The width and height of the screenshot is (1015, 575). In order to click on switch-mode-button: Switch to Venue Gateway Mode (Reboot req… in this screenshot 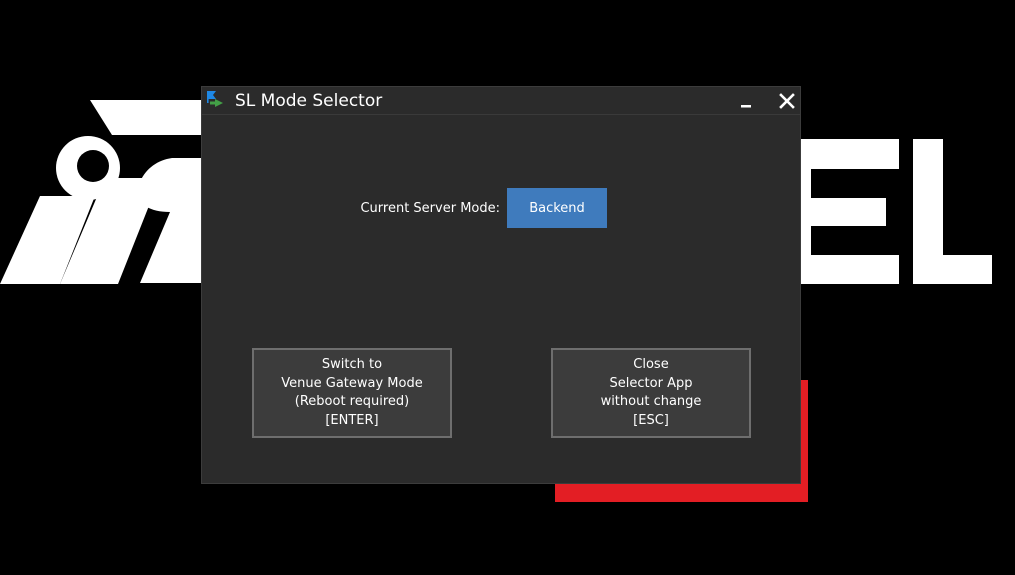, I will do `click(352, 393)`.